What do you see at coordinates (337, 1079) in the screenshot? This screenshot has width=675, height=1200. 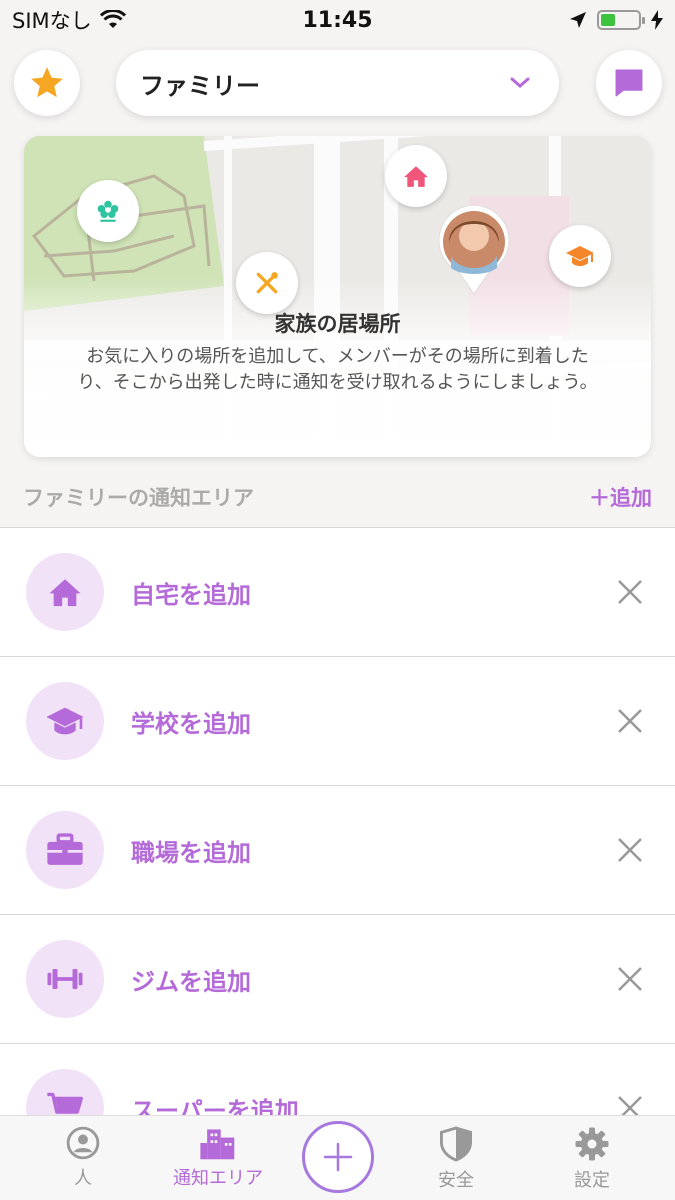 I see `list-item-supermarket: スーパーを追加` at bounding box center [337, 1079].